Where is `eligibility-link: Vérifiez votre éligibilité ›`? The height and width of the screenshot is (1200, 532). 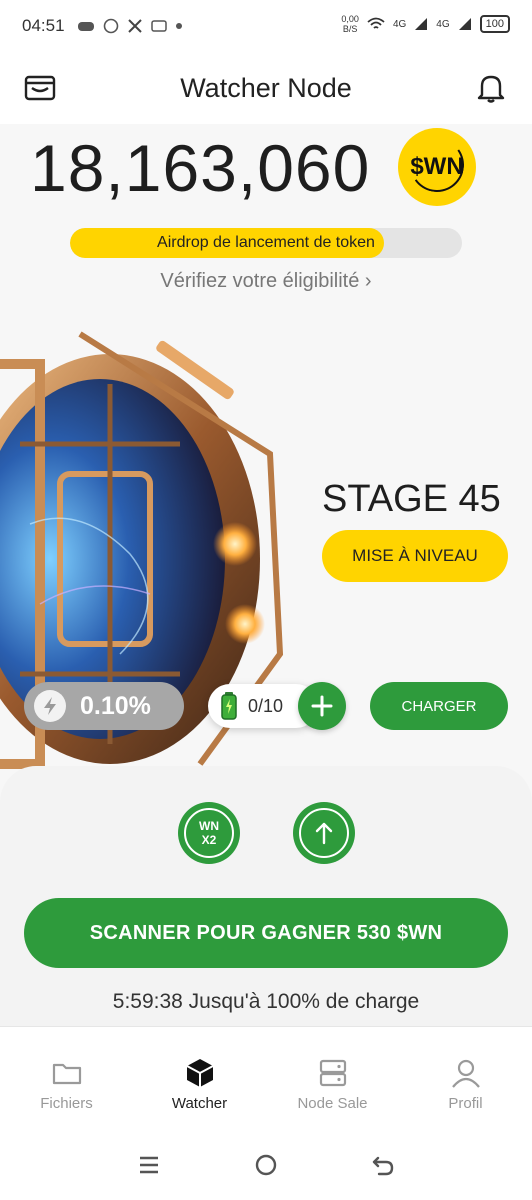
eligibility-link: Vérifiez votre éligibilité › is located at coordinates (266, 281).